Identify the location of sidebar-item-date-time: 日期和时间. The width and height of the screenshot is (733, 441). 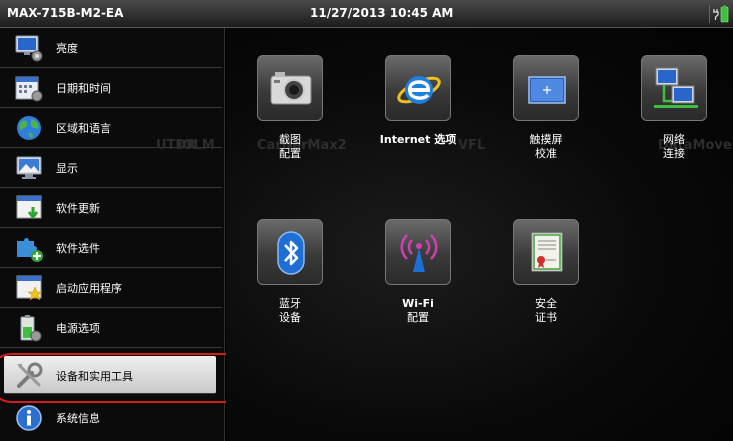
(111, 88).